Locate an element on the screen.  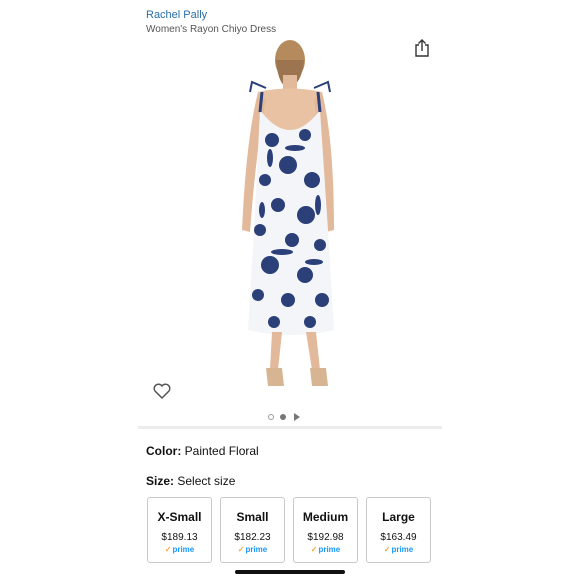
size-name: Large is located at coordinates (398, 517).